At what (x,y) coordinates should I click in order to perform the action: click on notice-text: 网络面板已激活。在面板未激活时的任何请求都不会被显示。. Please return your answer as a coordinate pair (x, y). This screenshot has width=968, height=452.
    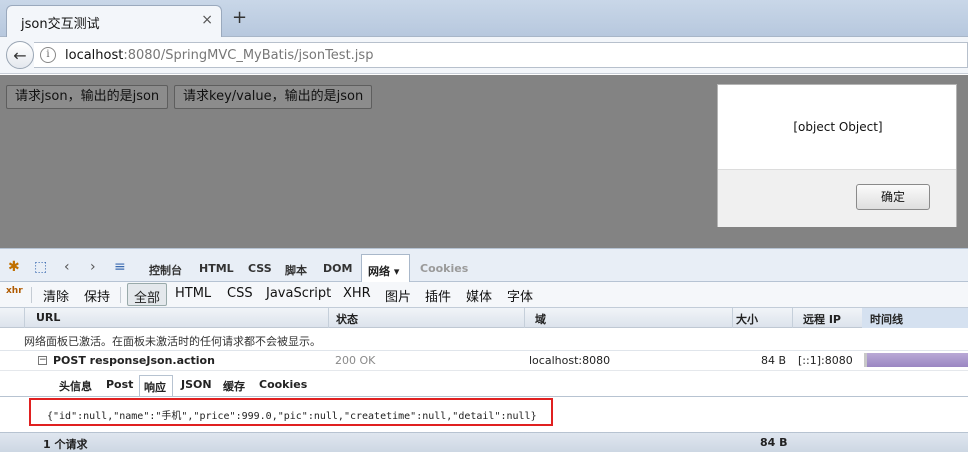
    Looking at the image, I should click on (172, 341).